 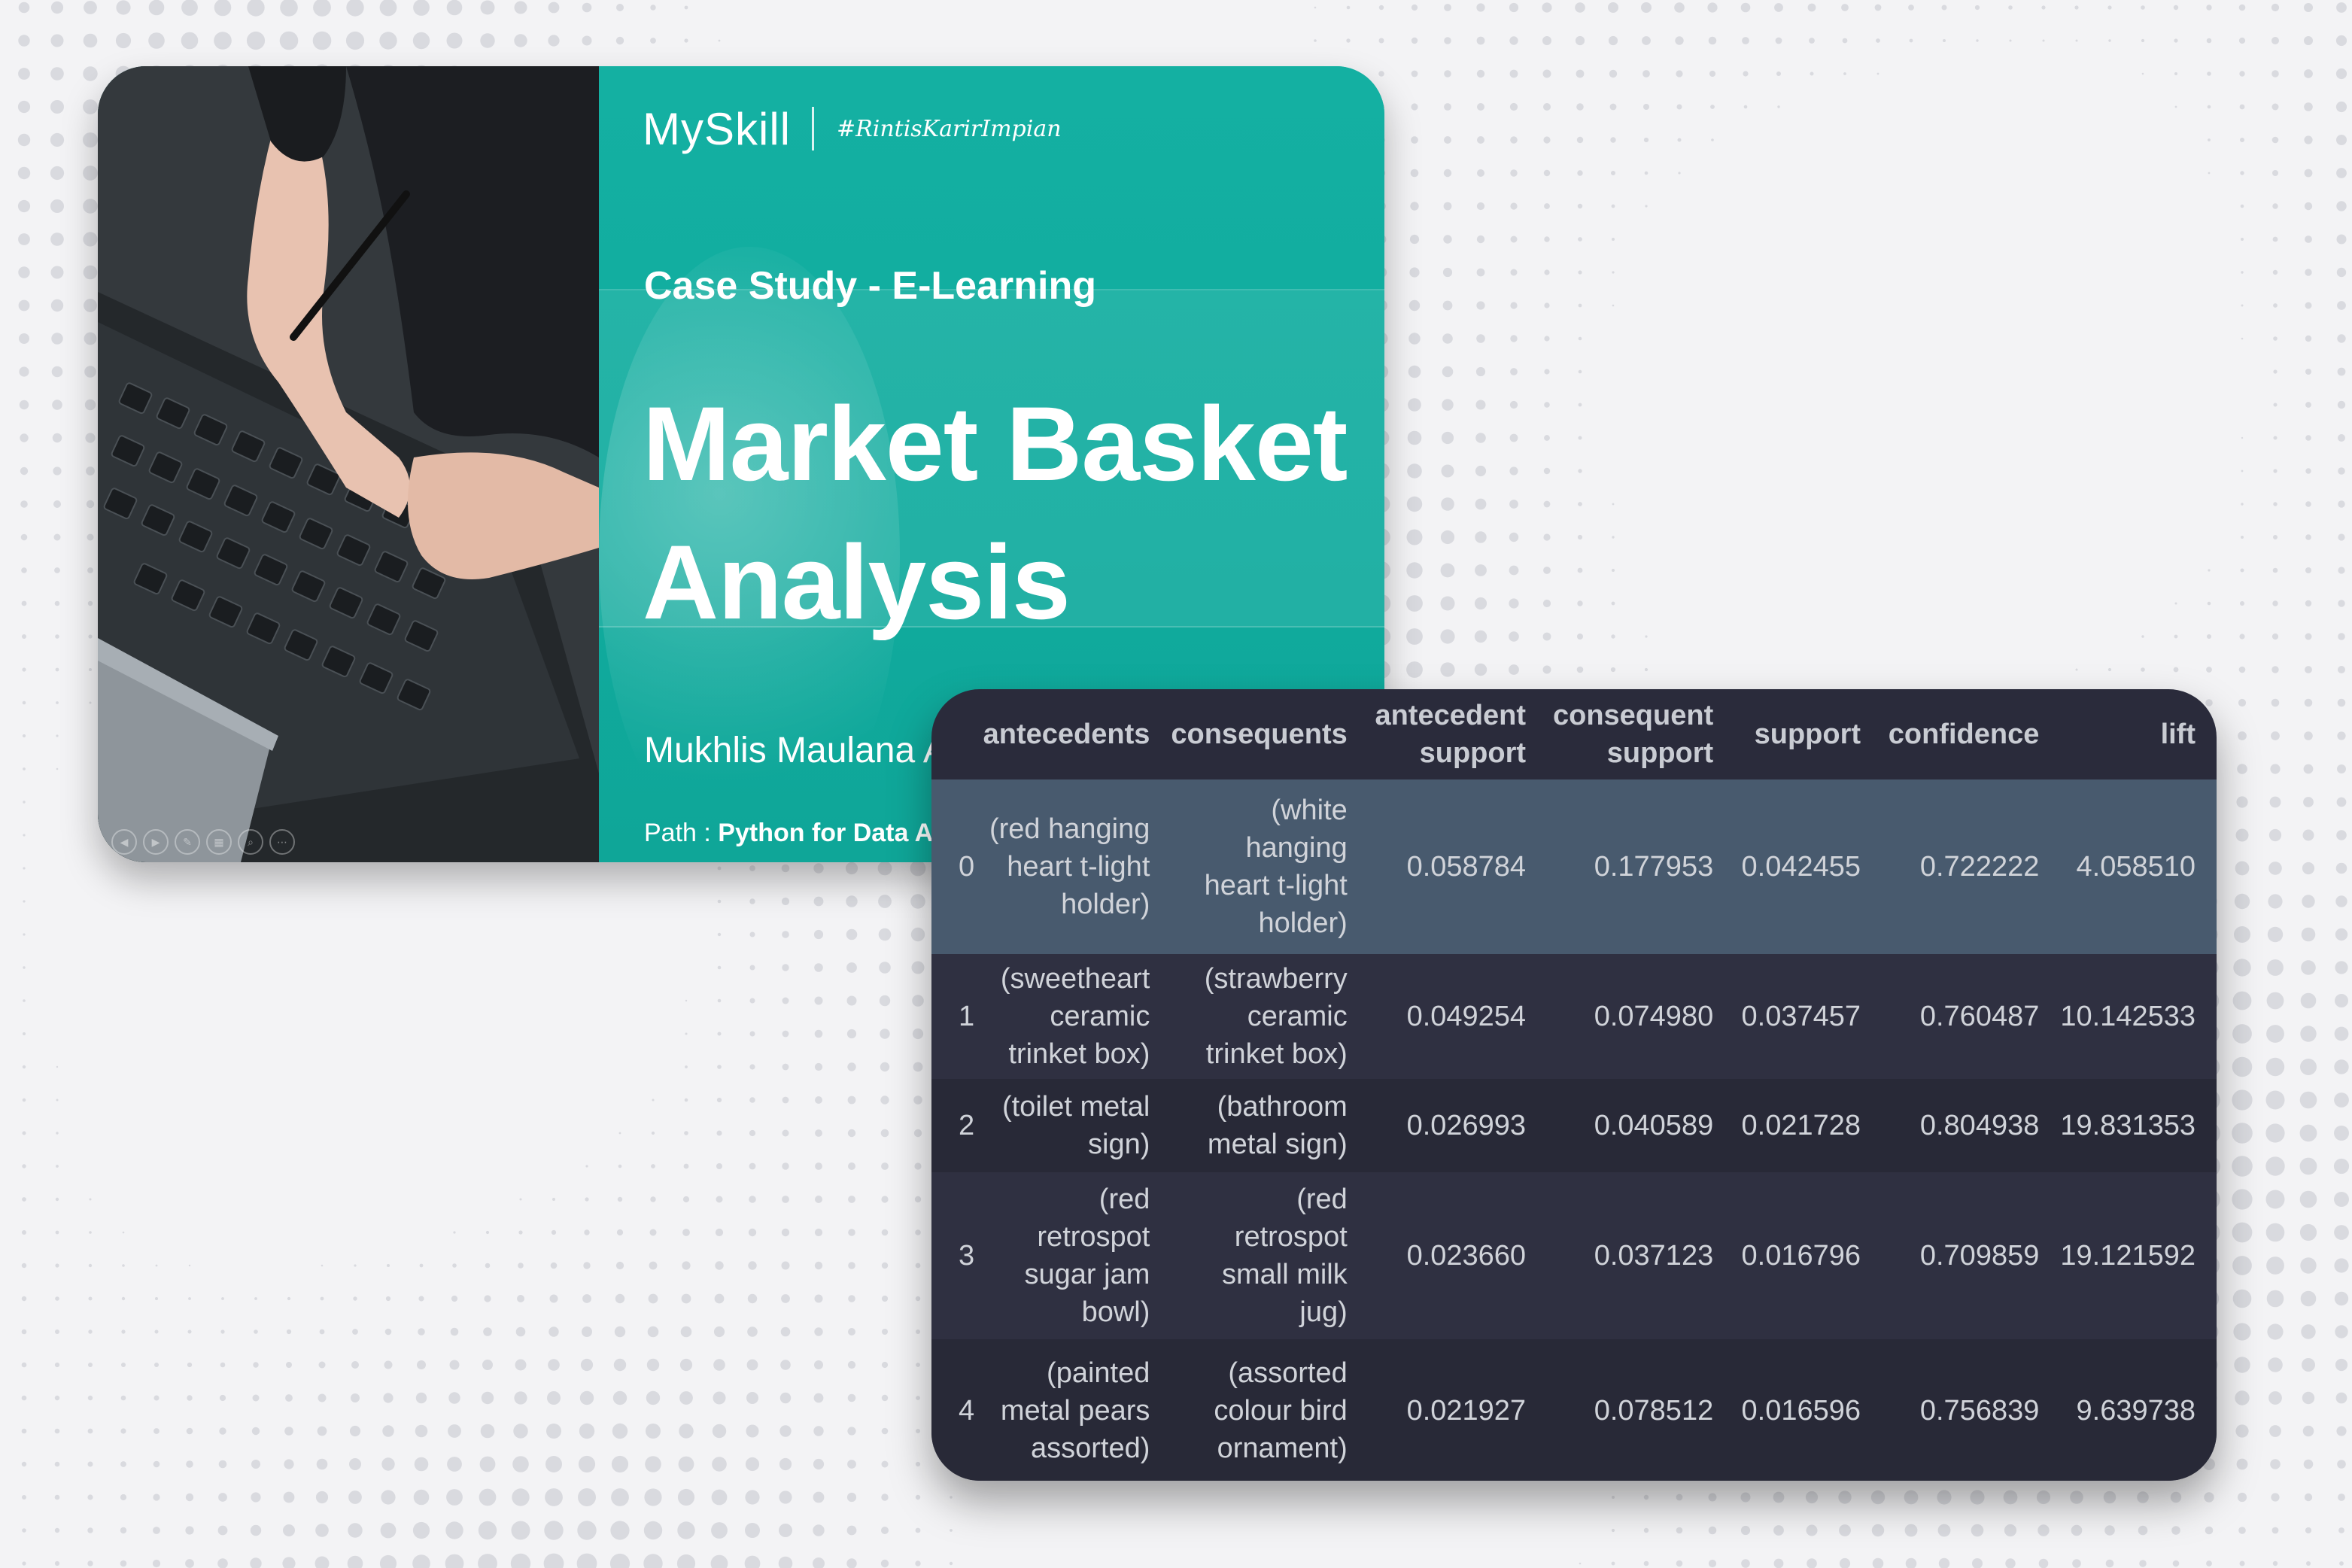 What do you see at coordinates (1269, 1125) in the screenshot?
I see `consequents-cell: (bathroom metal sign)` at bounding box center [1269, 1125].